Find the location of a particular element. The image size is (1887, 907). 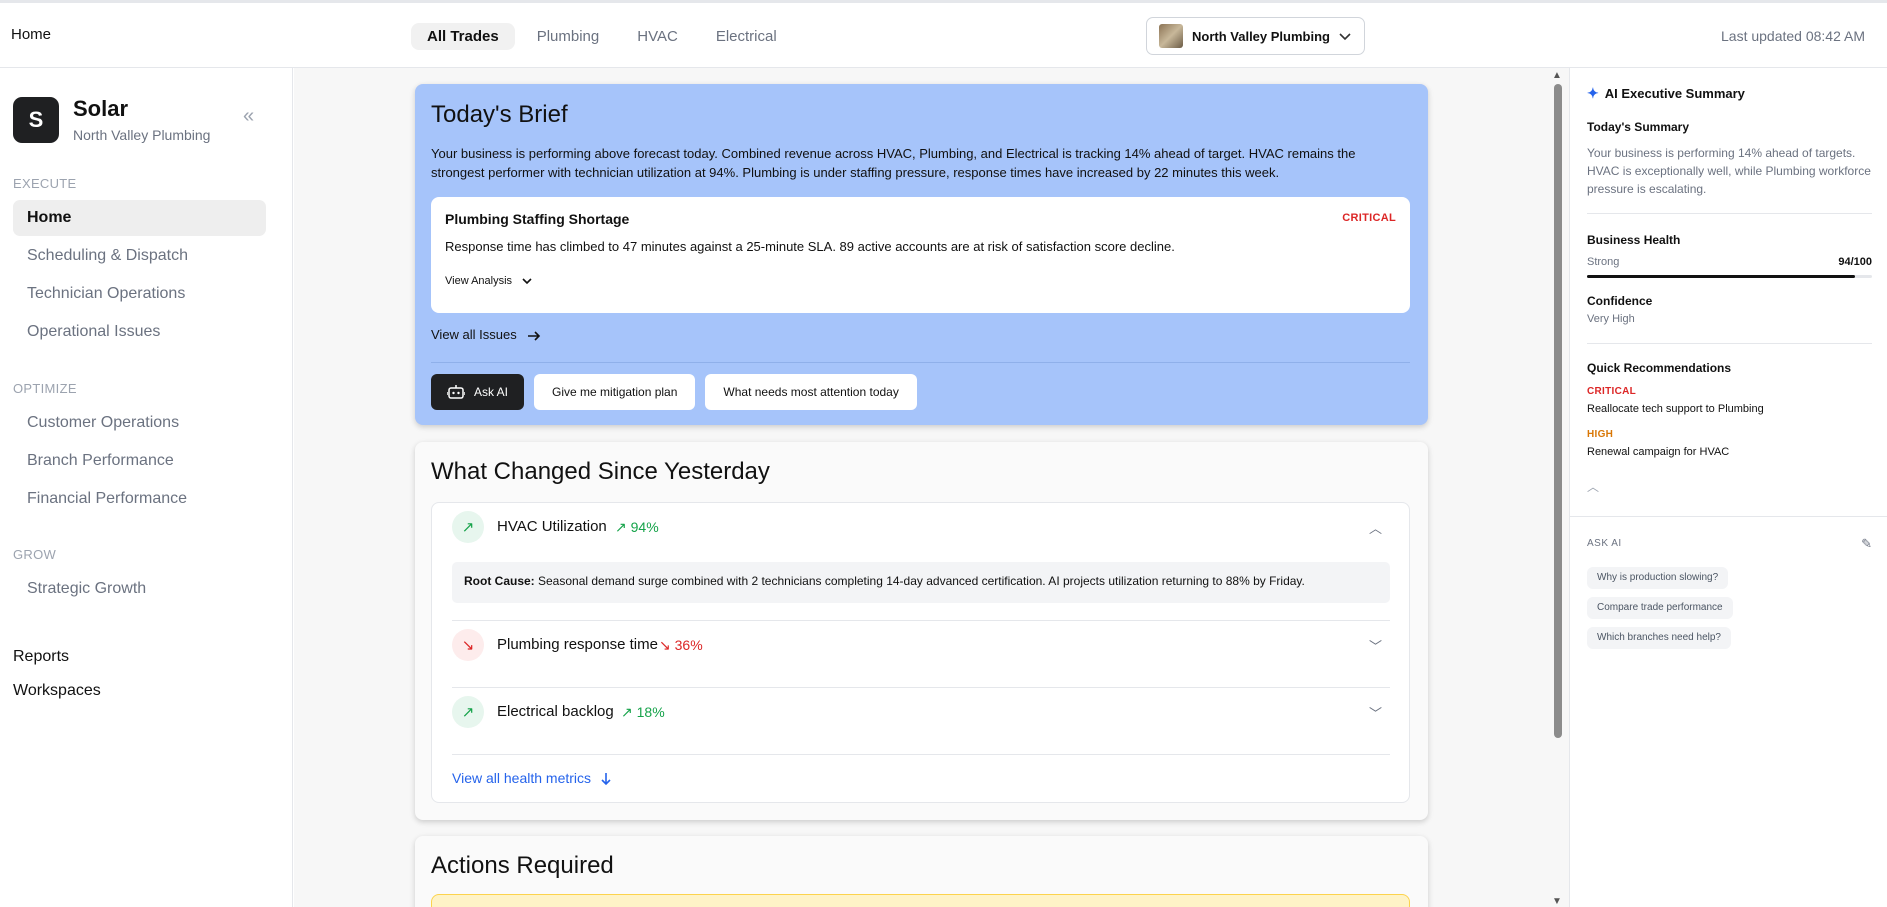

suggestion-chip: Which branches need help? is located at coordinates (1659, 638).